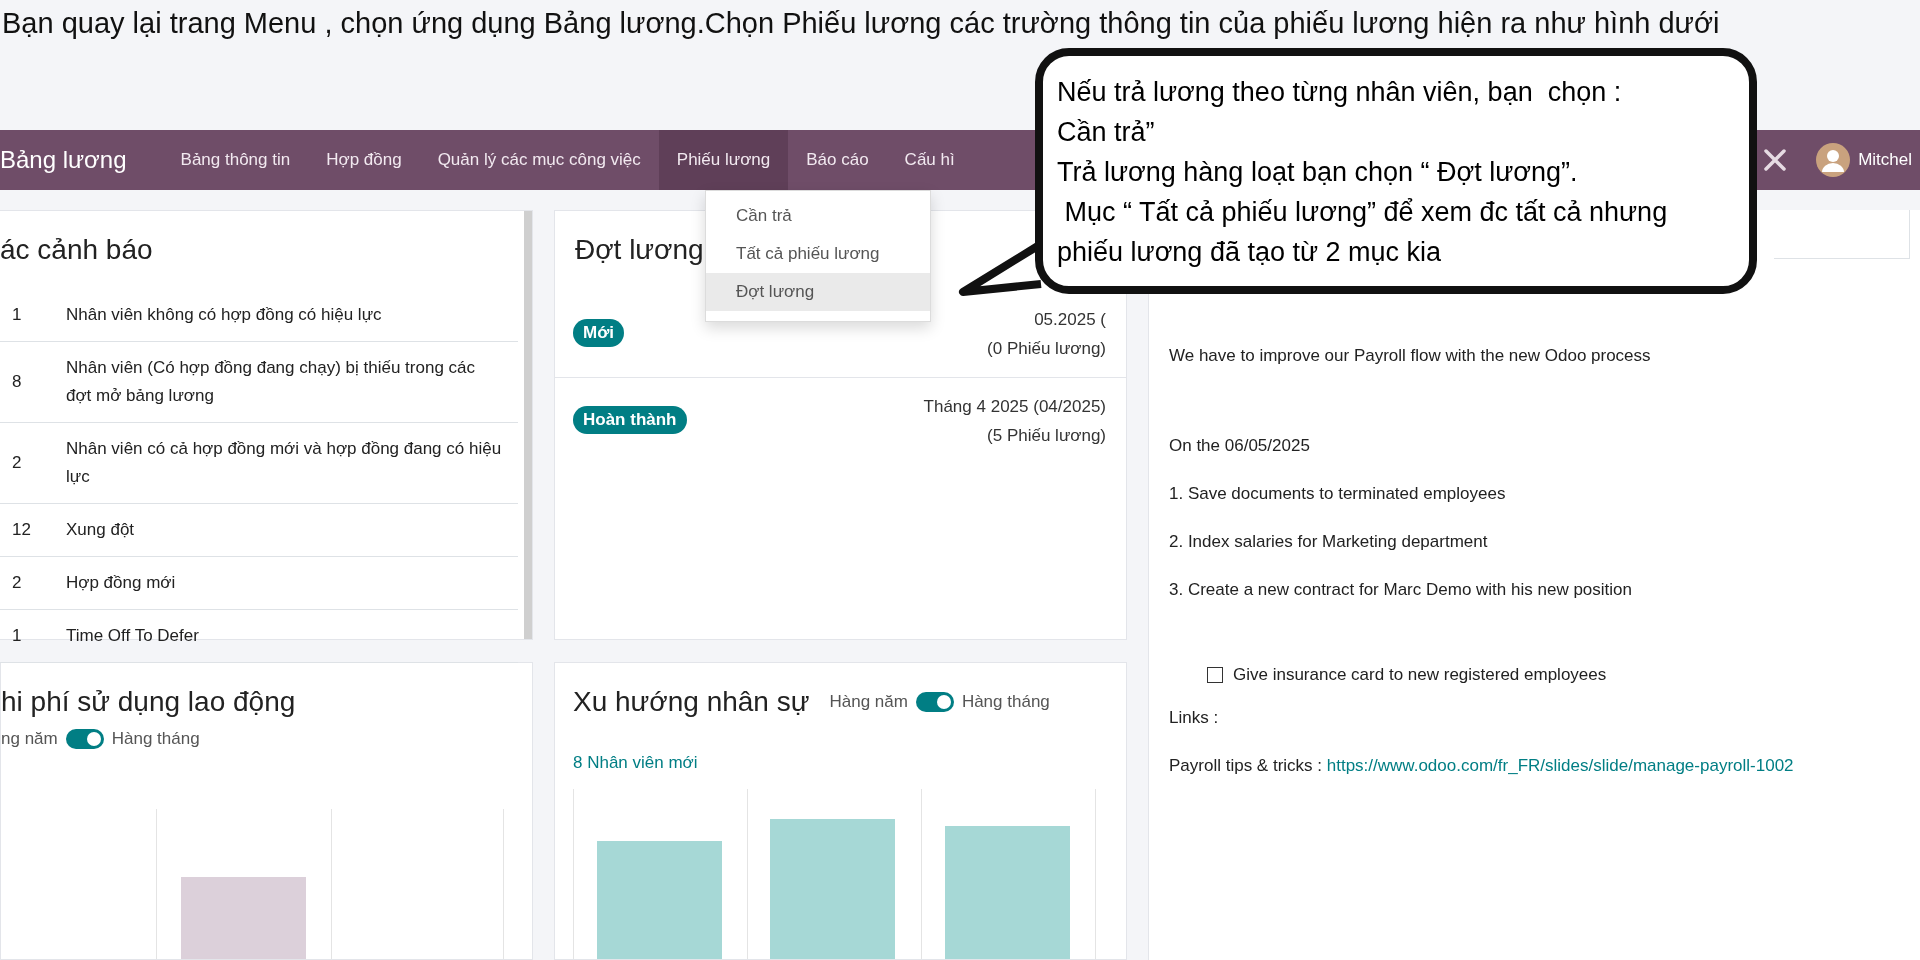 The height and width of the screenshot is (960, 1920). Describe the element at coordinates (929, 160) in the screenshot. I see `menu-item: Cấu hì` at that location.